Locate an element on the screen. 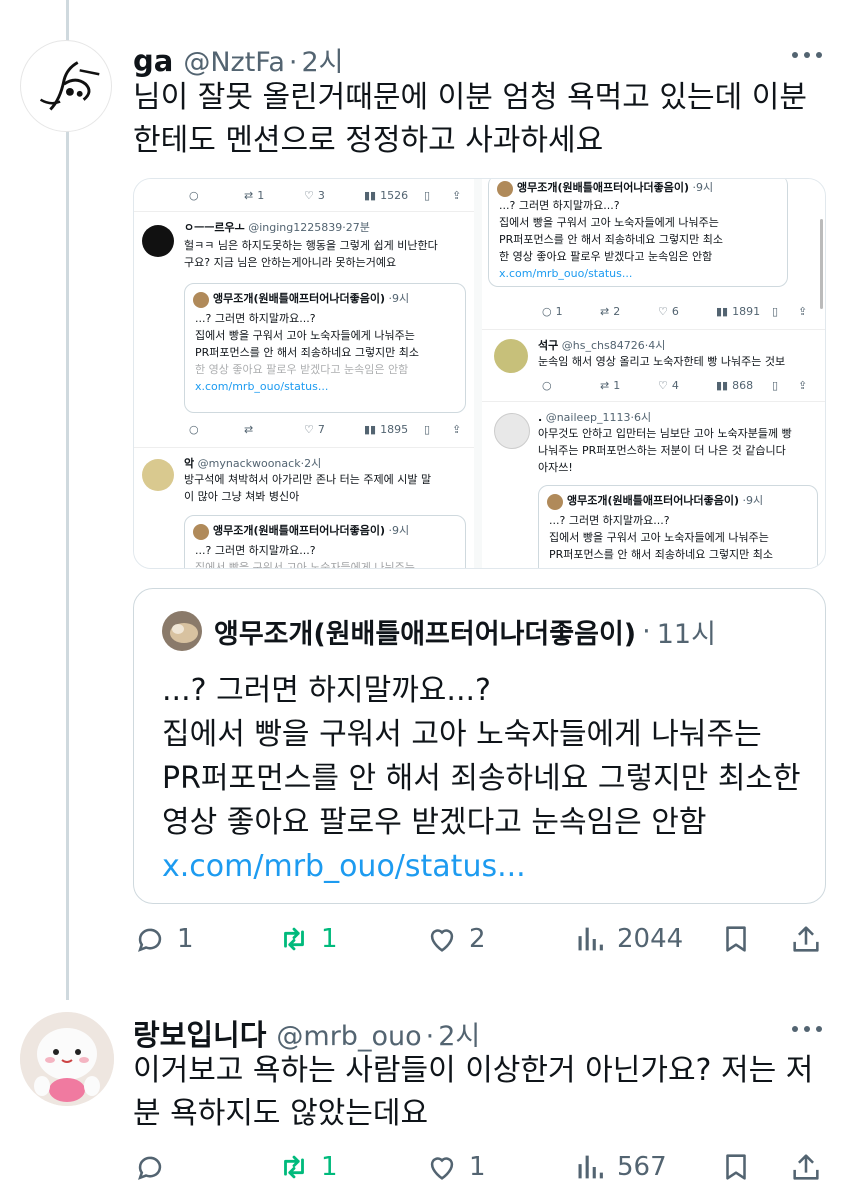 The height and width of the screenshot is (1200, 845). mini-reply-header: 석구 @hs_chs84726·4시 is located at coordinates (602, 345).